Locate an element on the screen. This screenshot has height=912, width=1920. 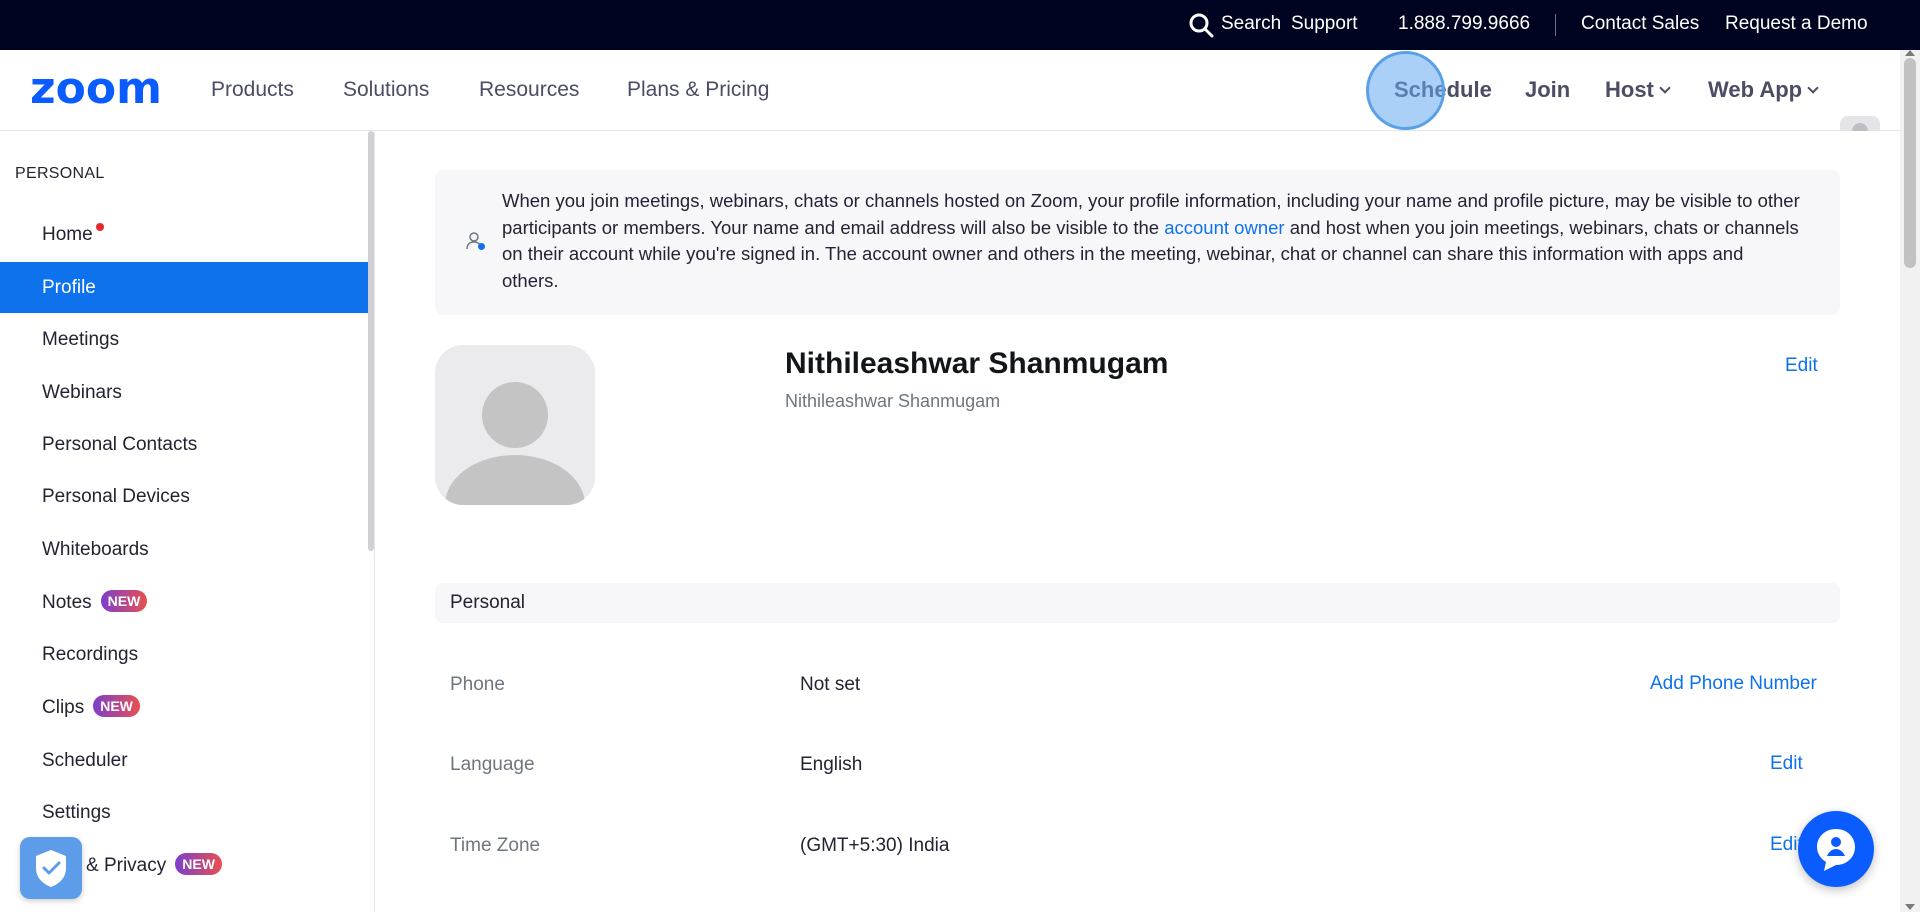
profile-picture is located at coordinates (515, 425).